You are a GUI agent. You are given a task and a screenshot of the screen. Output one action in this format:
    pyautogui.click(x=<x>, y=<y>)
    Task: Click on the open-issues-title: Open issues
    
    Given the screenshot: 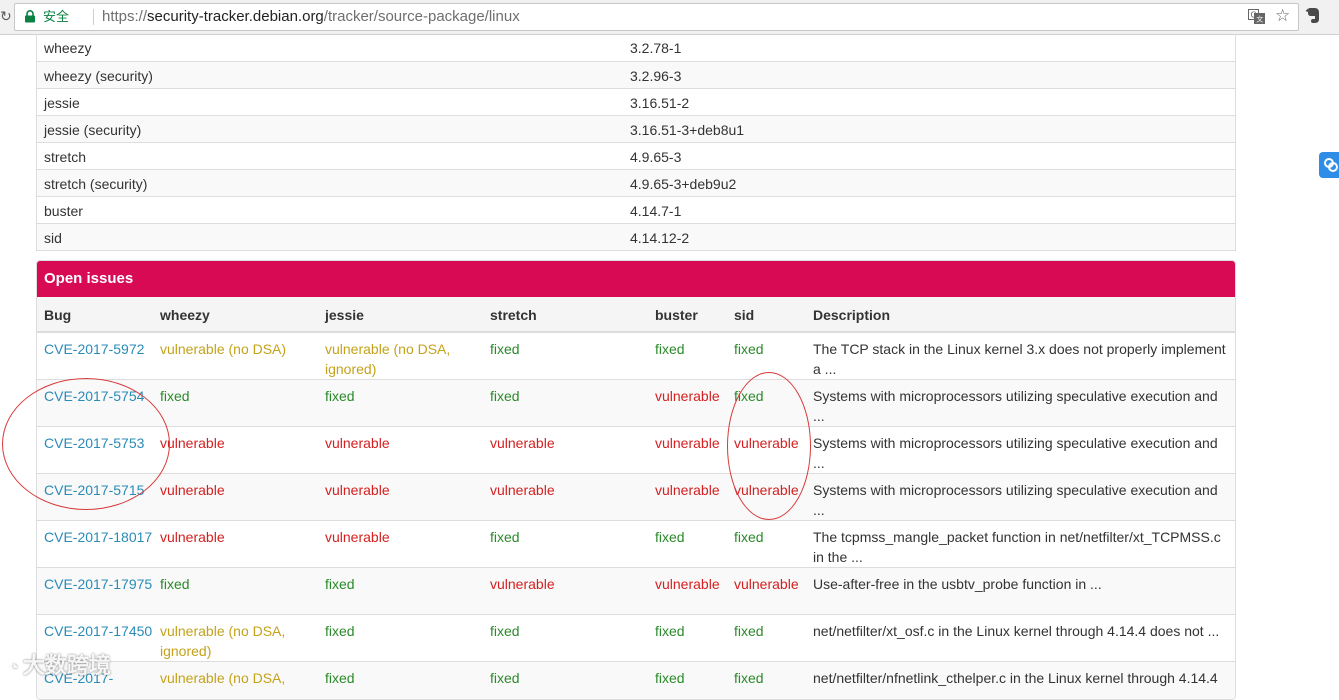 What is the action you would take?
    pyautogui.click(x=89, y=278)
    